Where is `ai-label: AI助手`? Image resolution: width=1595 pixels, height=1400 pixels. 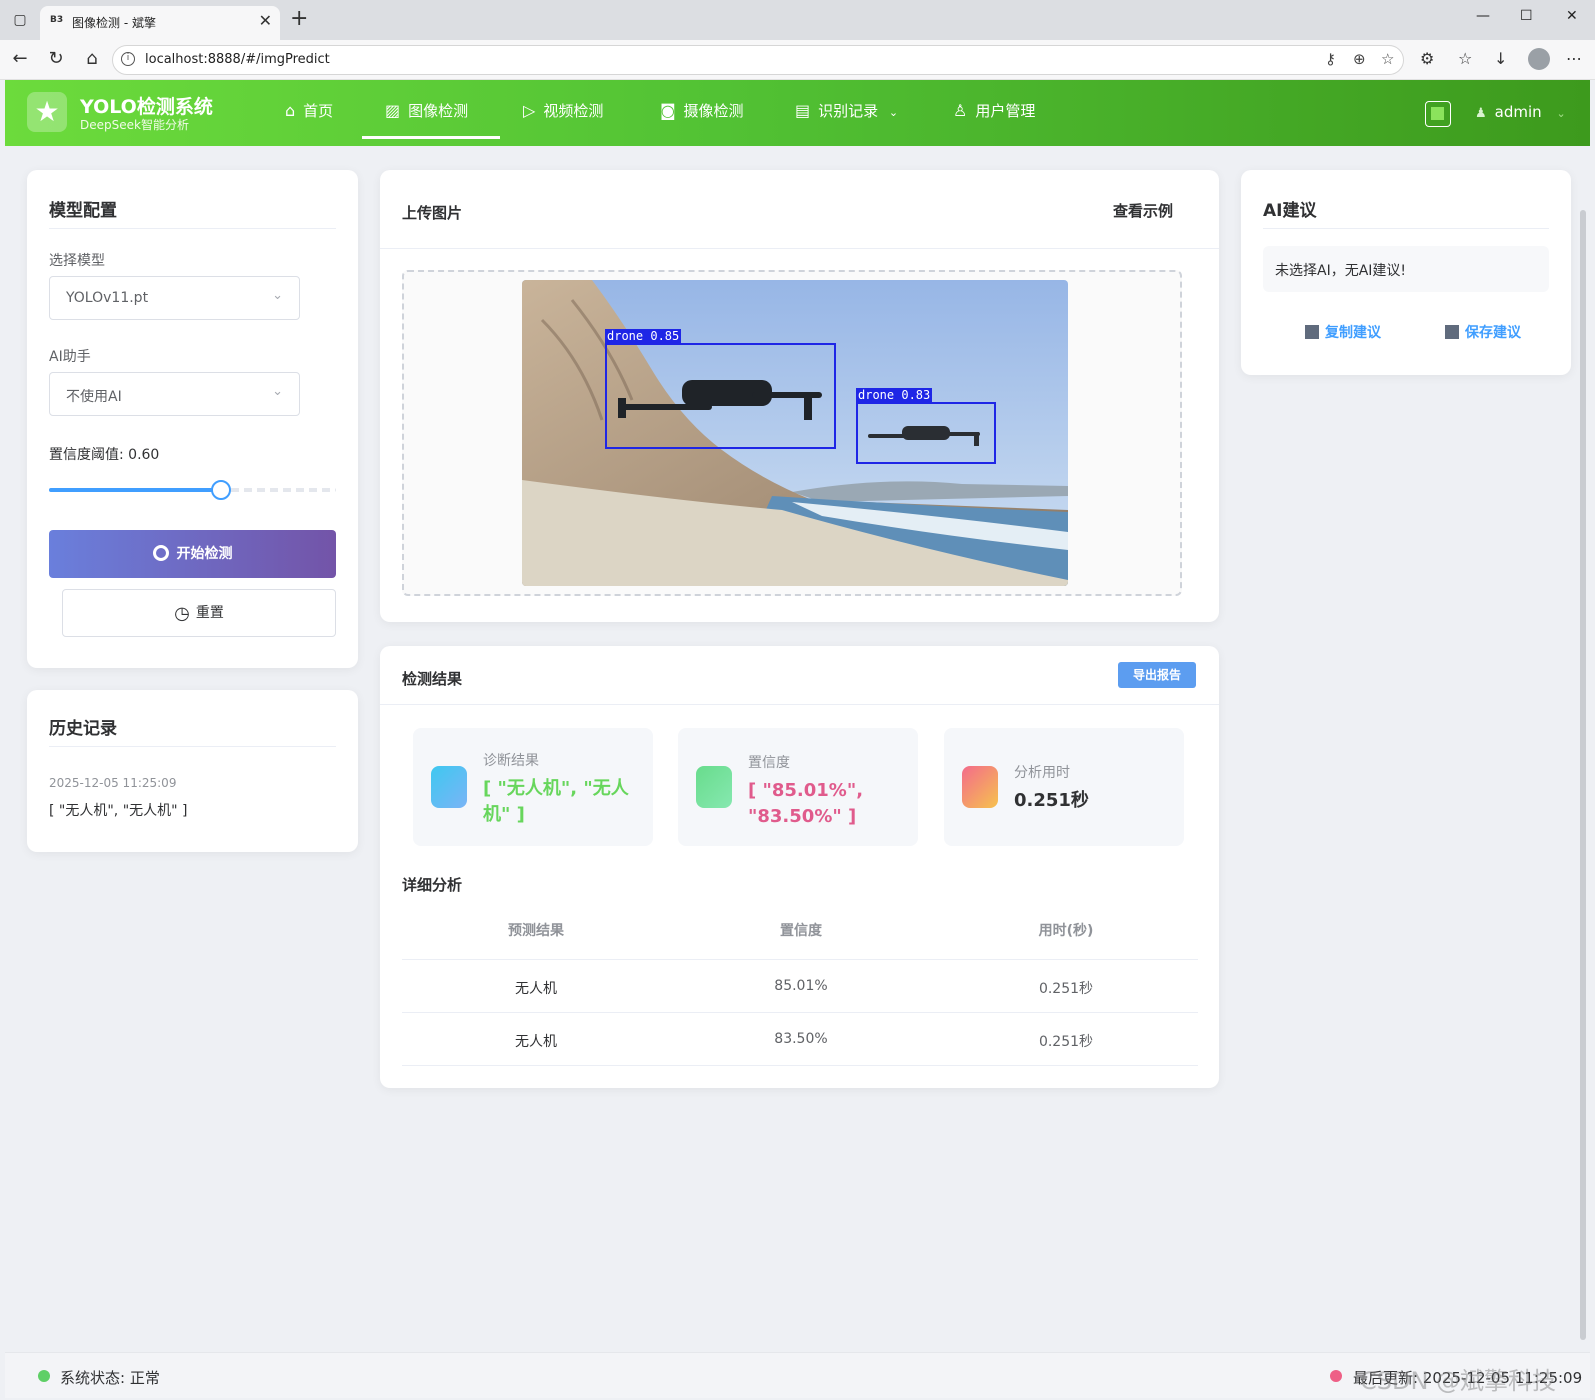
ai-label: AI助手 is located at coordinates (70, 357).